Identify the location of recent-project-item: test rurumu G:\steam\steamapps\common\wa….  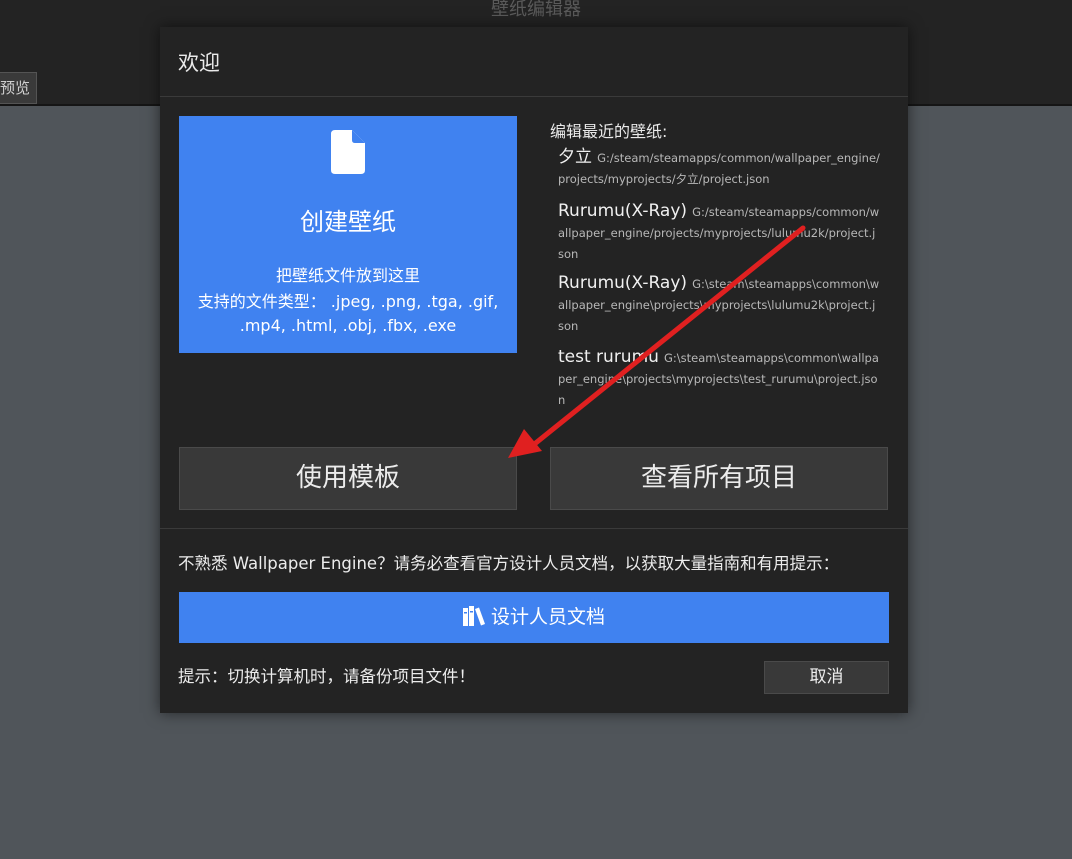
(719, 378).